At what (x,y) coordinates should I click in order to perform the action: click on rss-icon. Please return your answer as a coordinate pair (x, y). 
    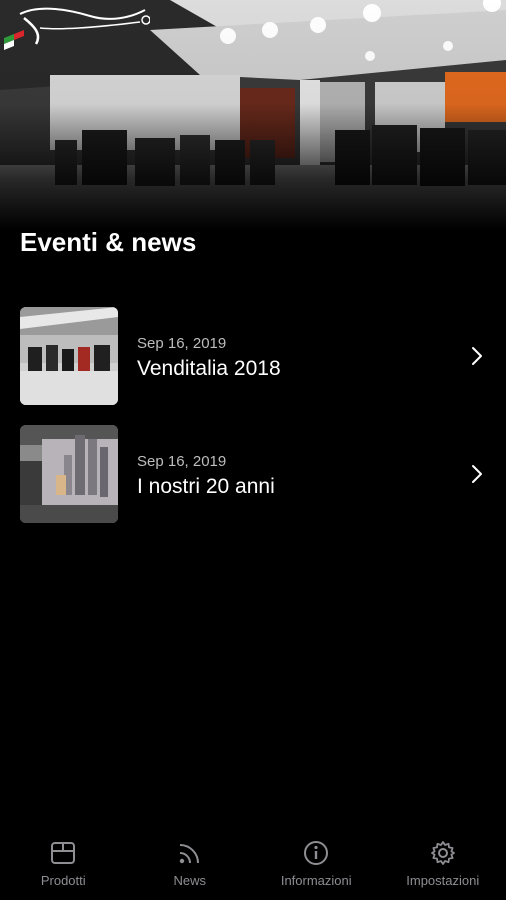
    Looking at the image, I should click on (189, 854).